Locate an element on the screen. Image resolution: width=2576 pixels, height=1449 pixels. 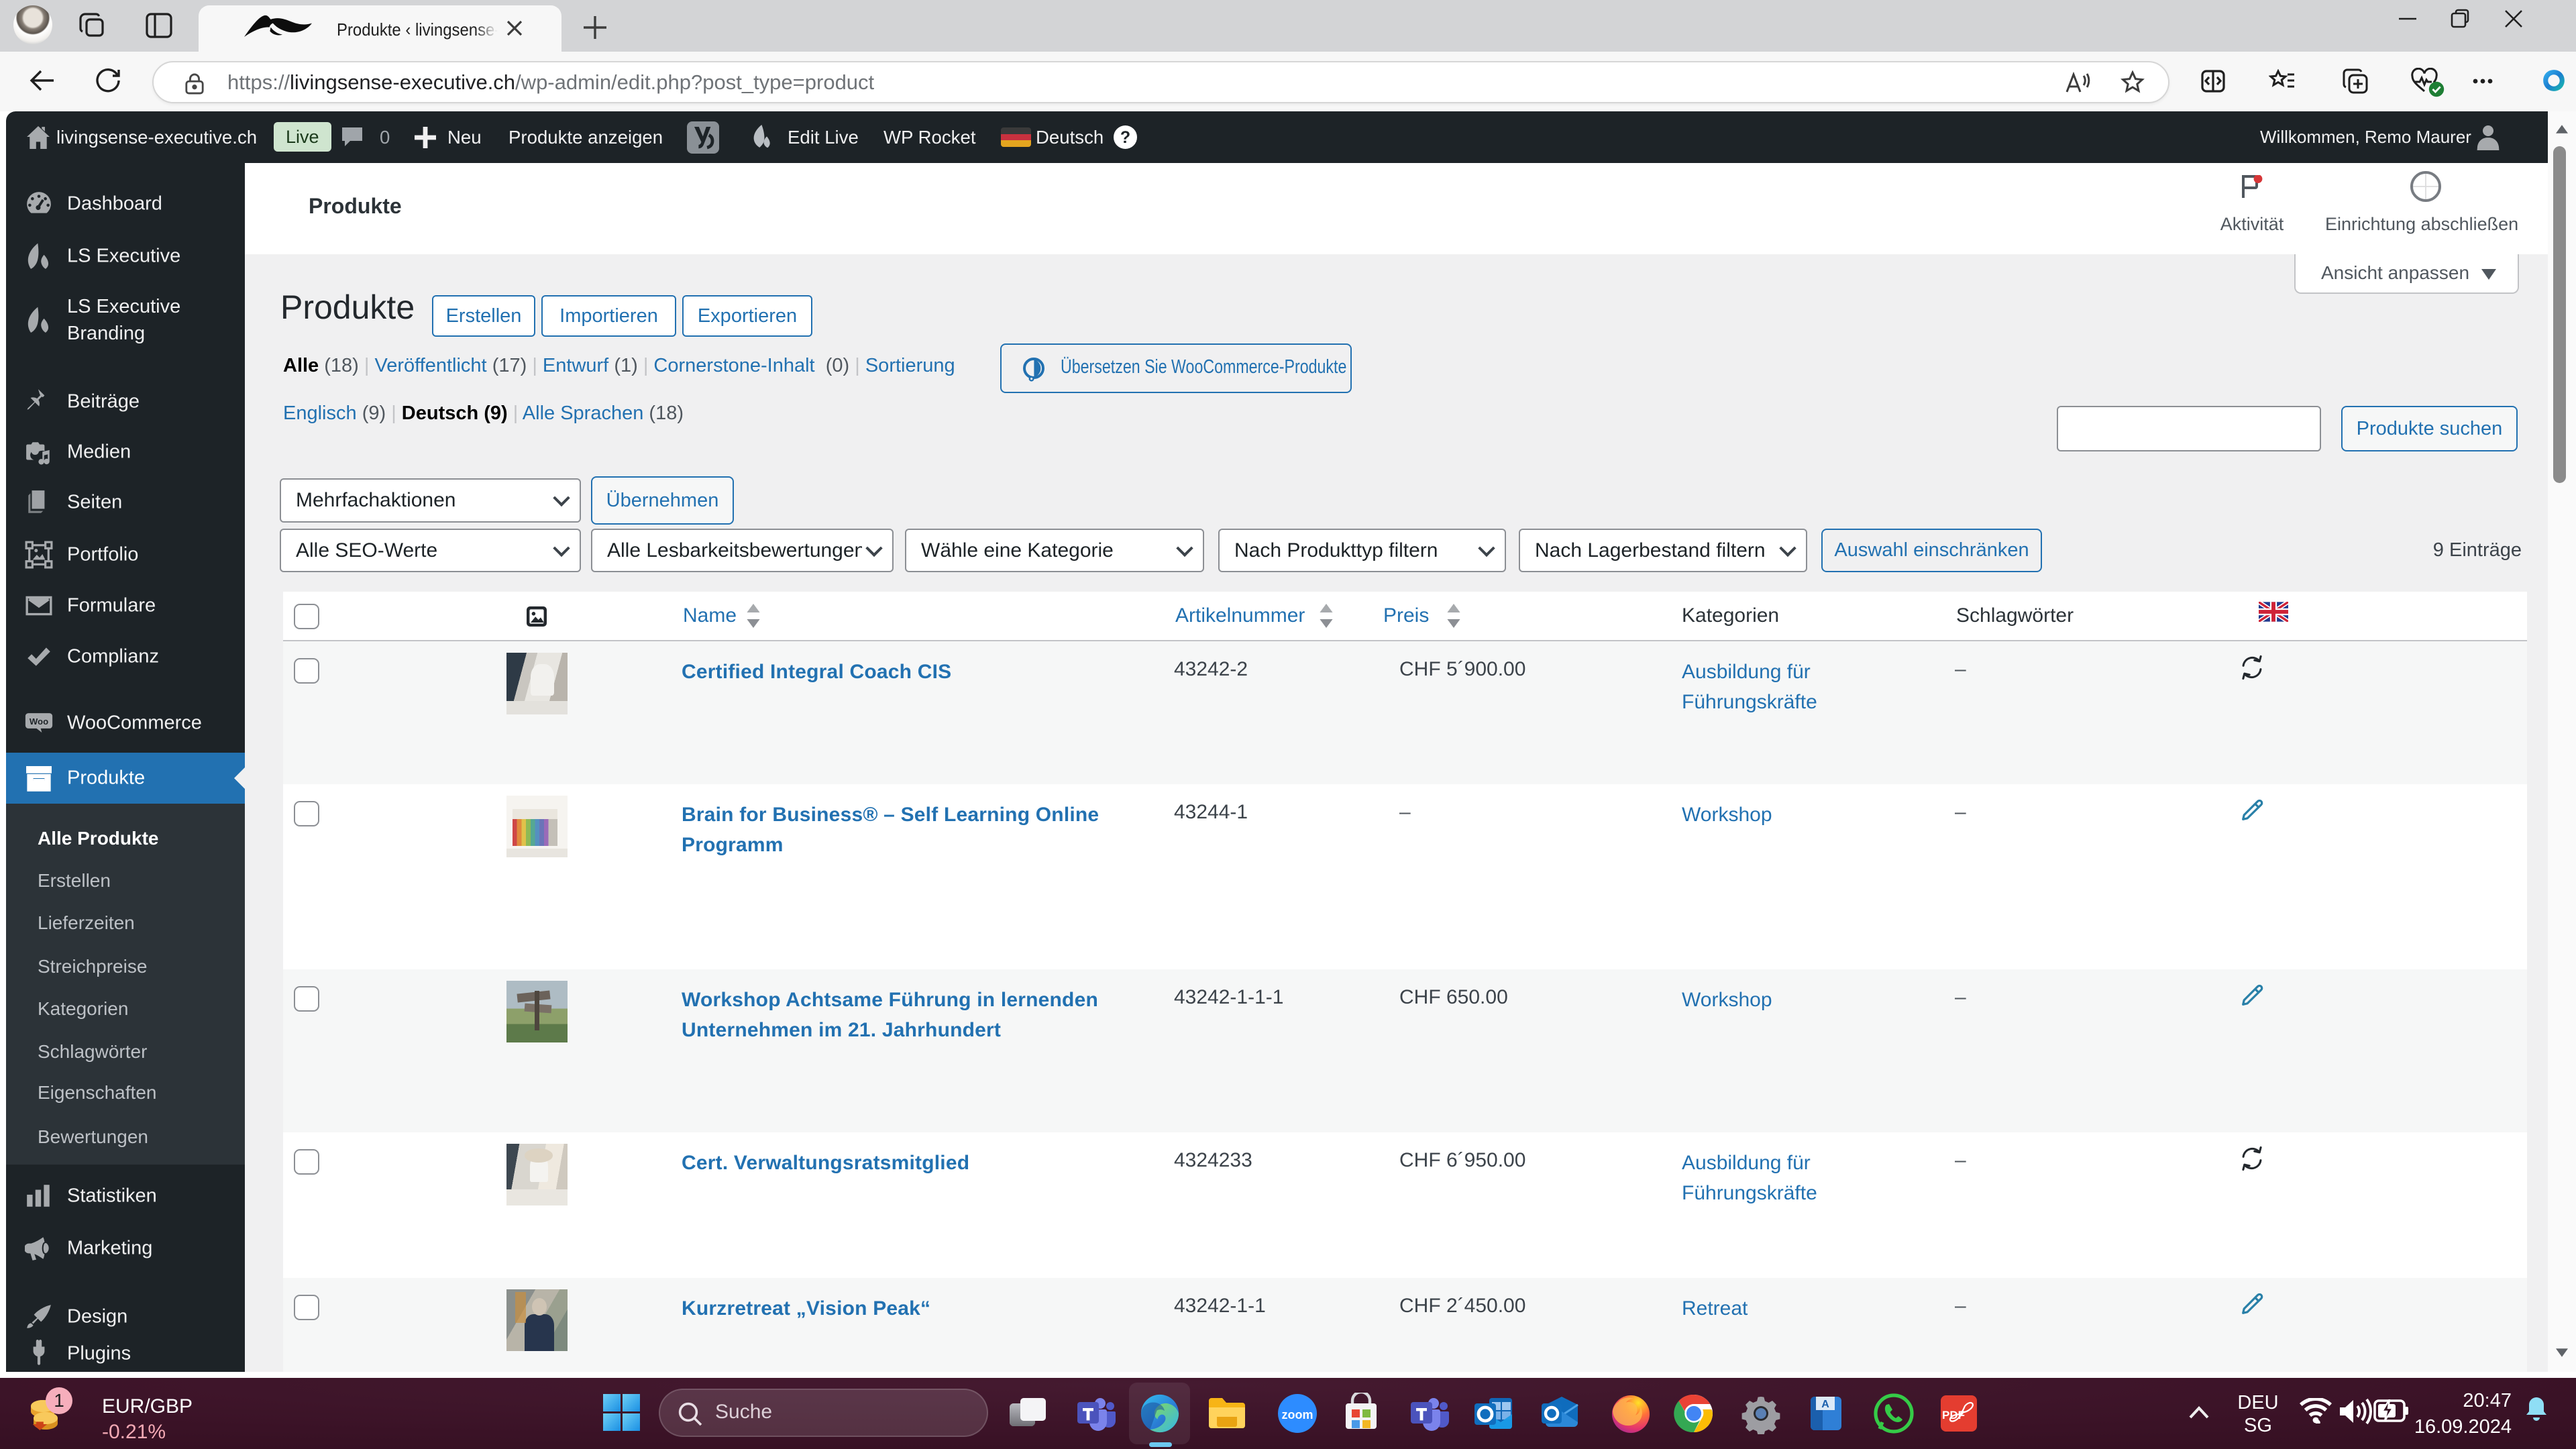
svg-text: zoom is located at coordinates (1297, 1414).